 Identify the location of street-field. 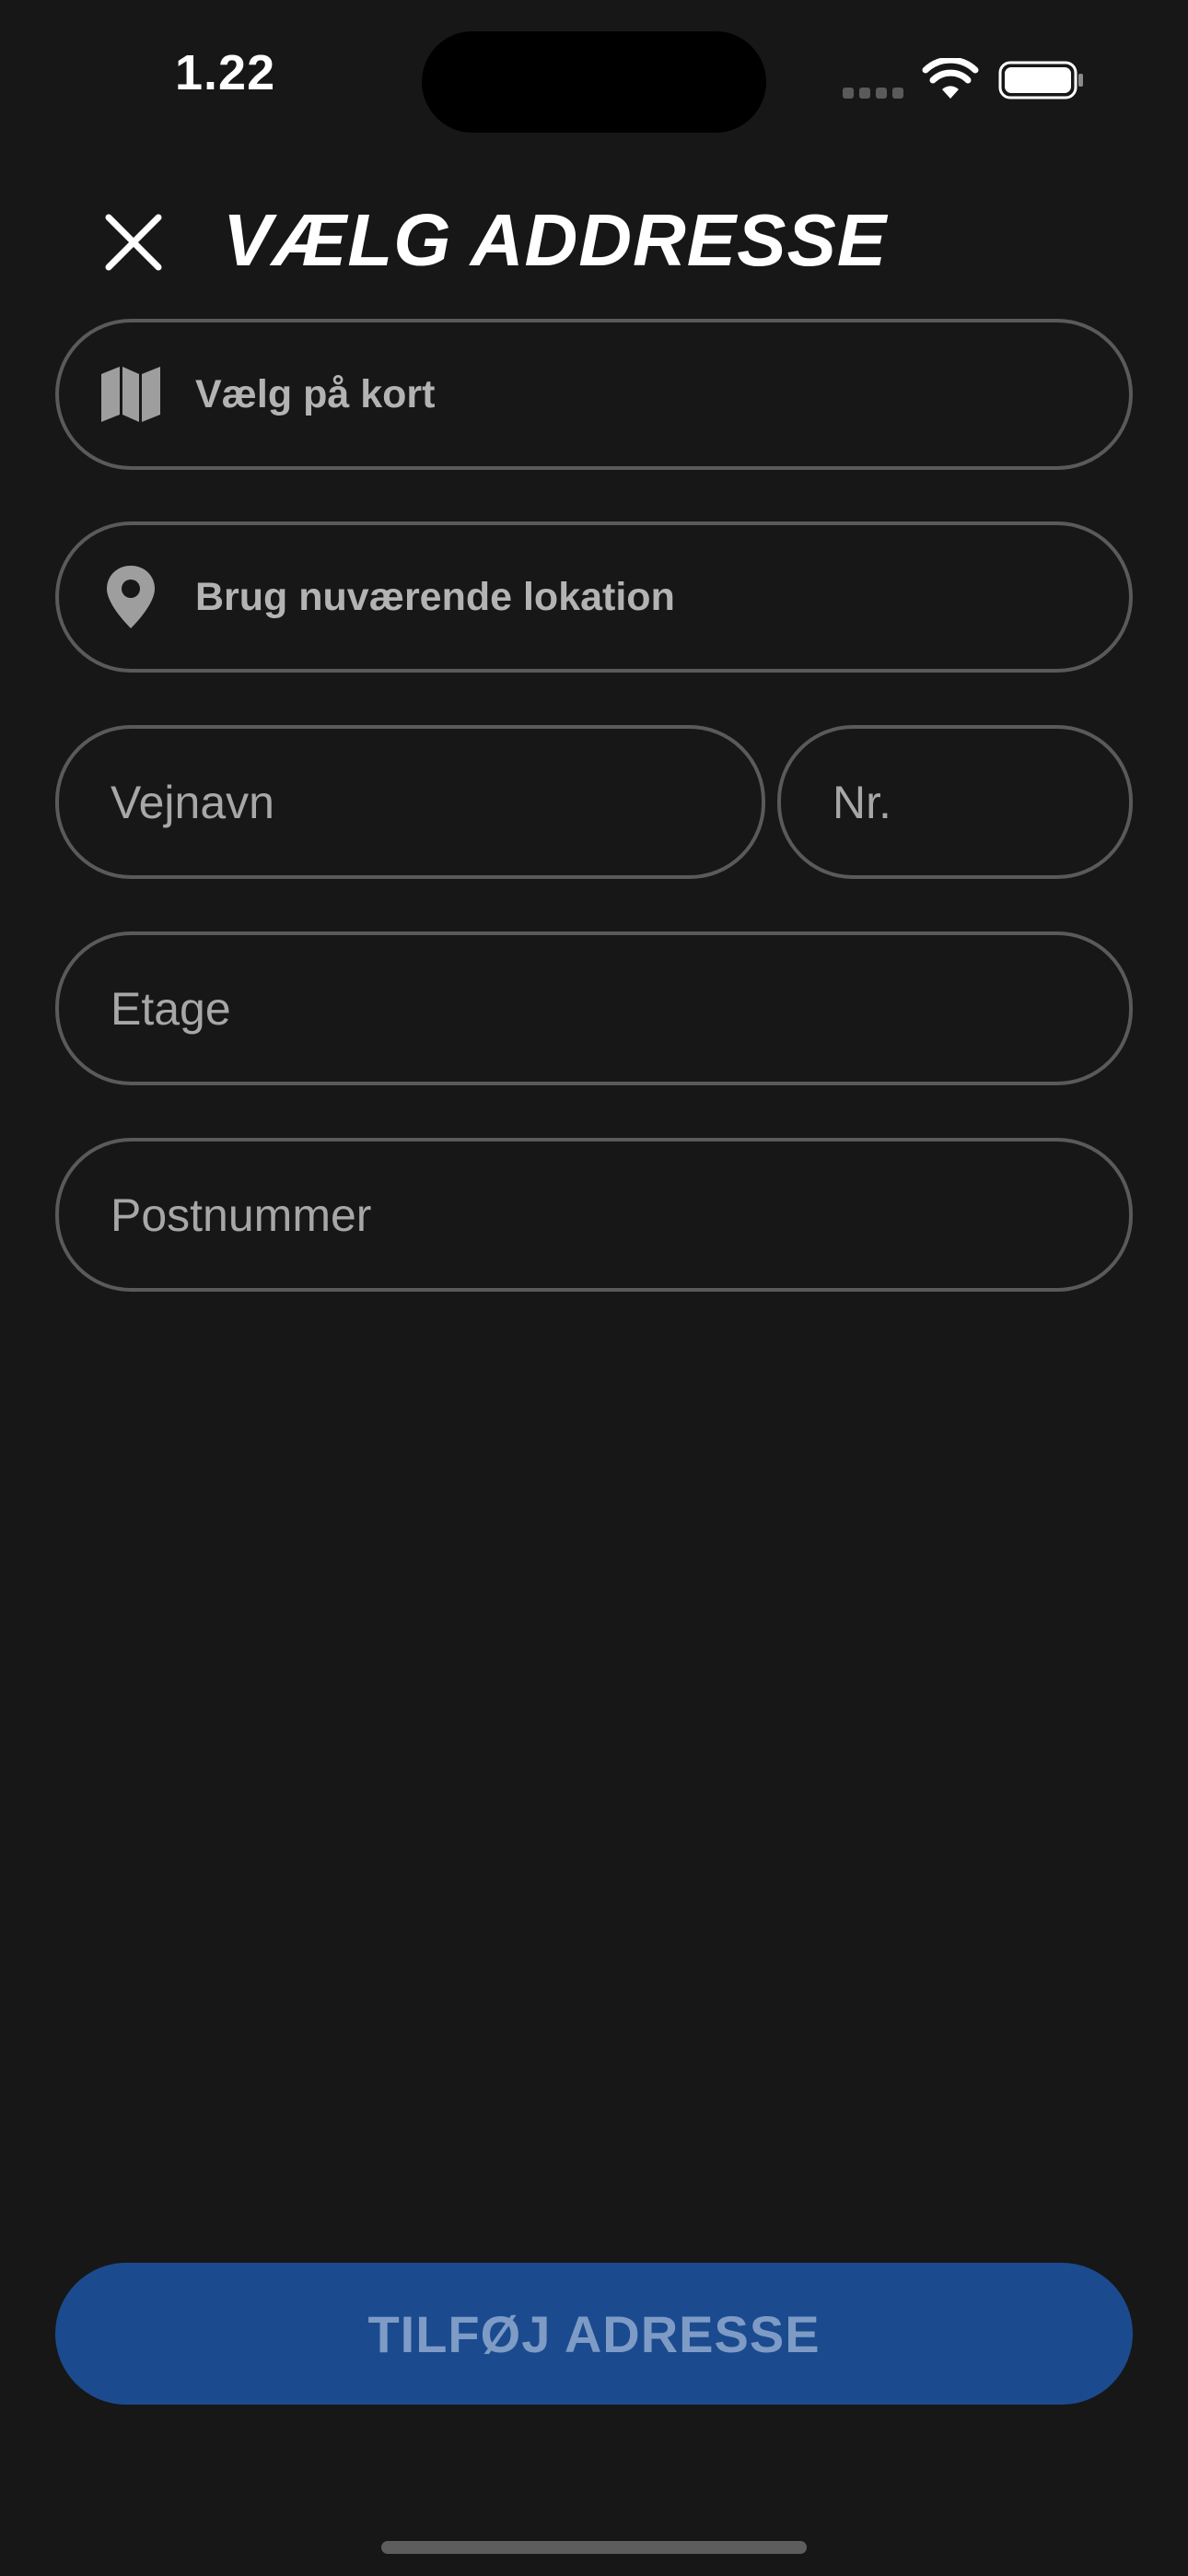
(410, 802).